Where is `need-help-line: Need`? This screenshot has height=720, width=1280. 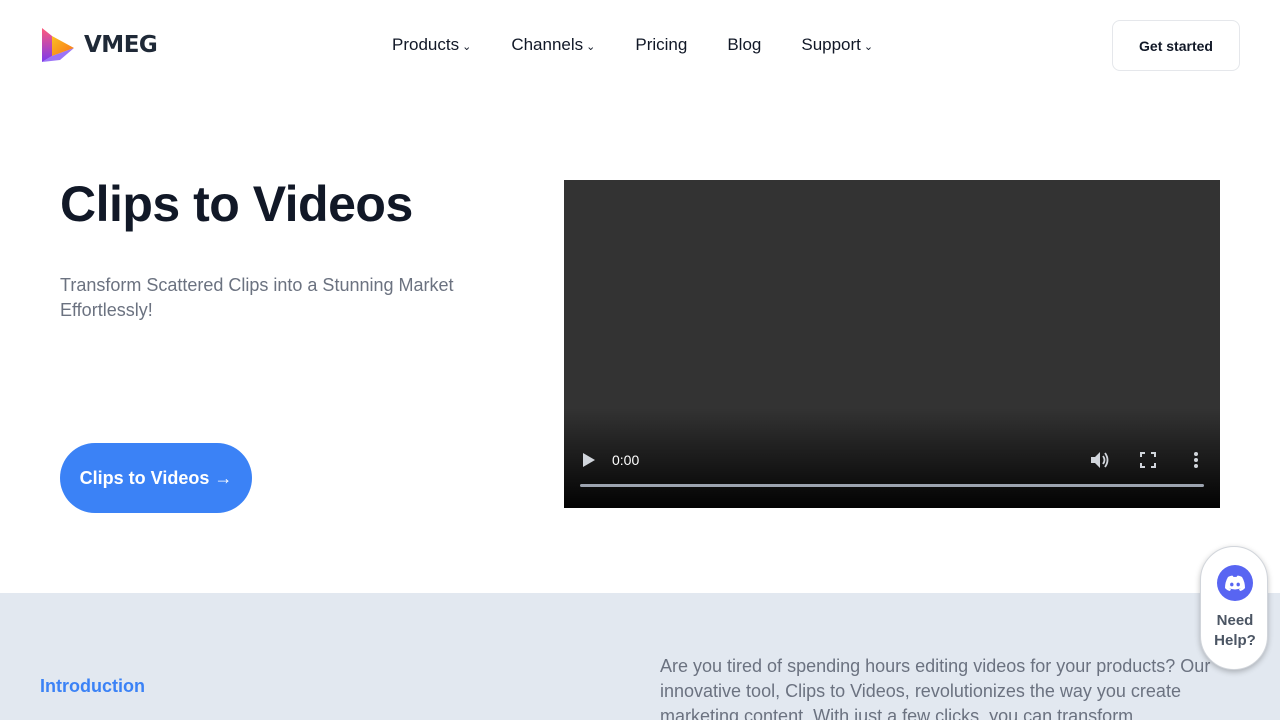
need-help-line: Need is located at coordinates (1235, 620).